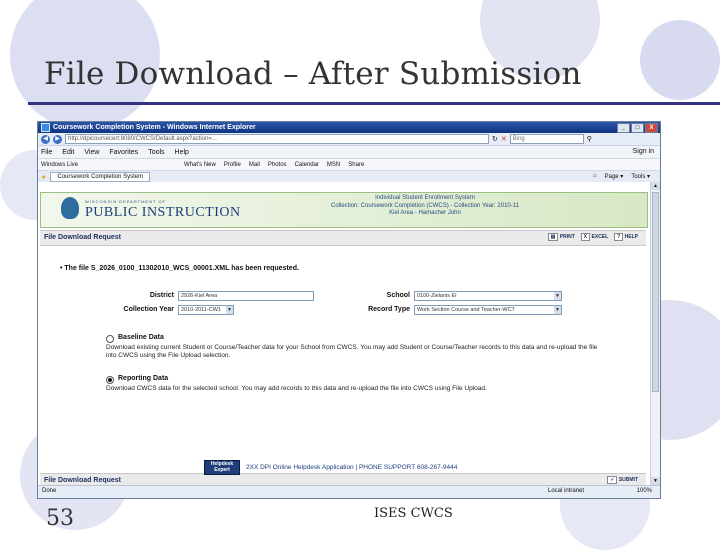 This screenshot has height=550, width=720. What do you see at coordinates (232, 165) in the screenshot?
I see `link-profile: Profile` at bounding box center [232, 165].